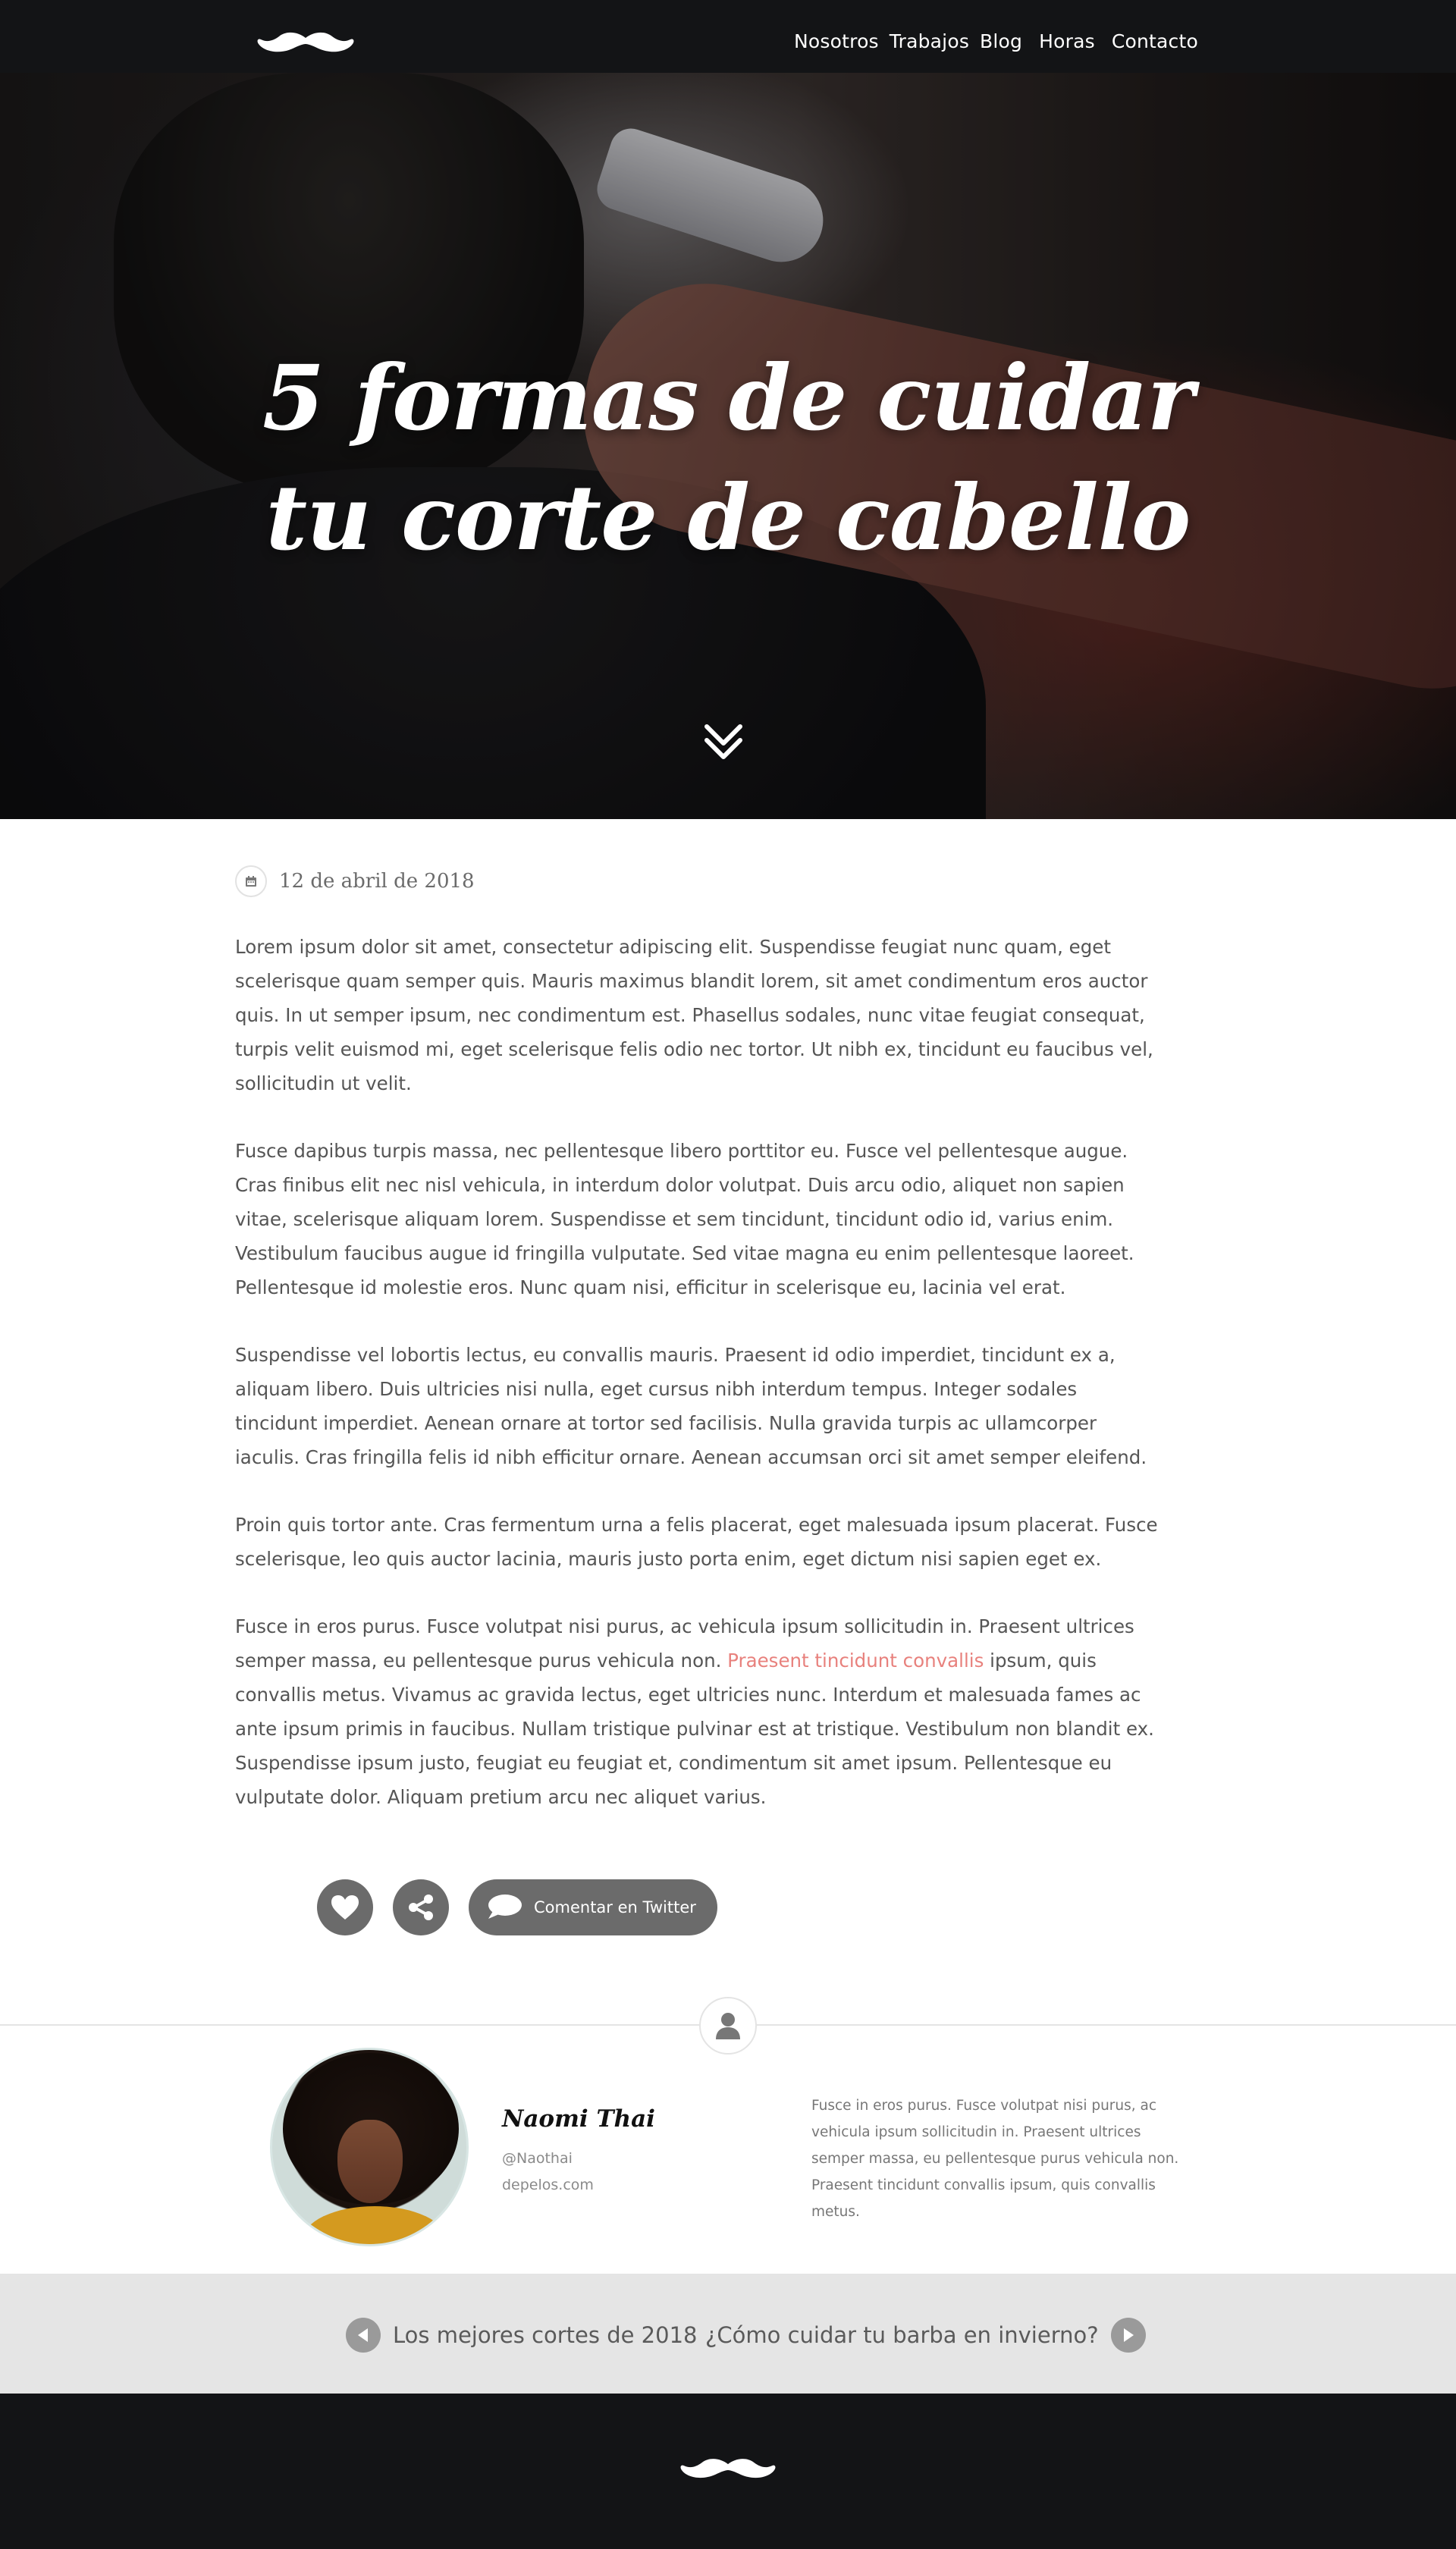 This screenshot has width=1456, height=2549. I want to click on nav-item-nosotros: Nosotros, so click(836, 41).